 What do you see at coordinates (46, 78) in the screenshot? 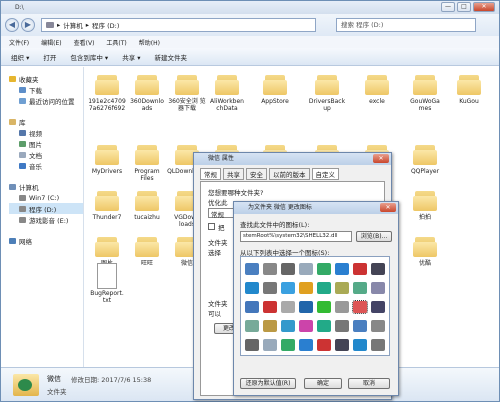
I see `nav-favorites: 收藏夹` at bounding box center [46, 78].